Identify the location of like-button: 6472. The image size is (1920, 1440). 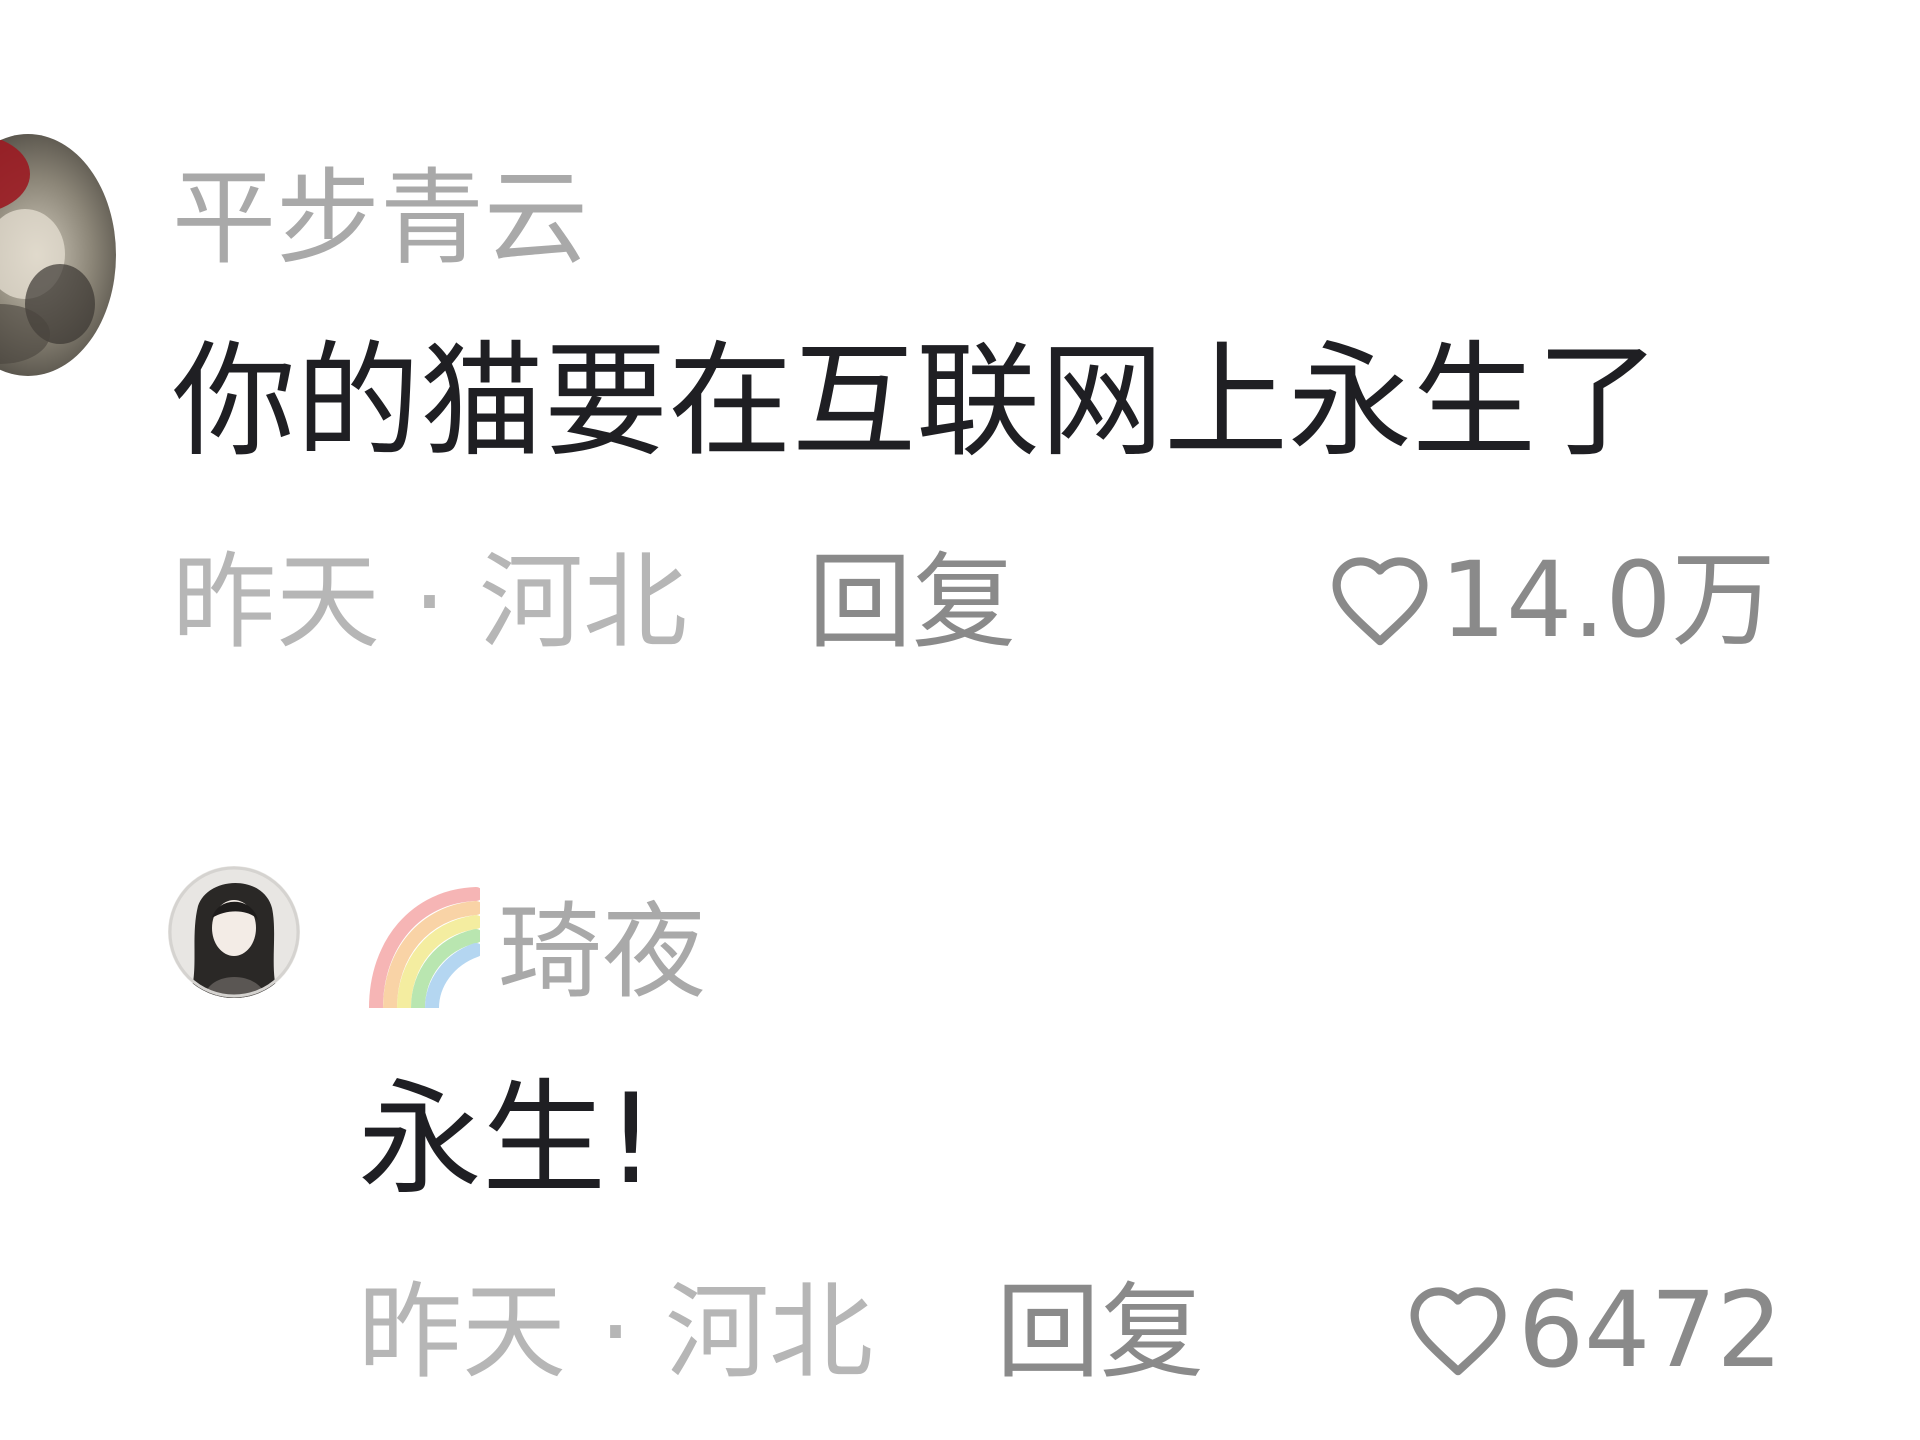
(1594, 1330).